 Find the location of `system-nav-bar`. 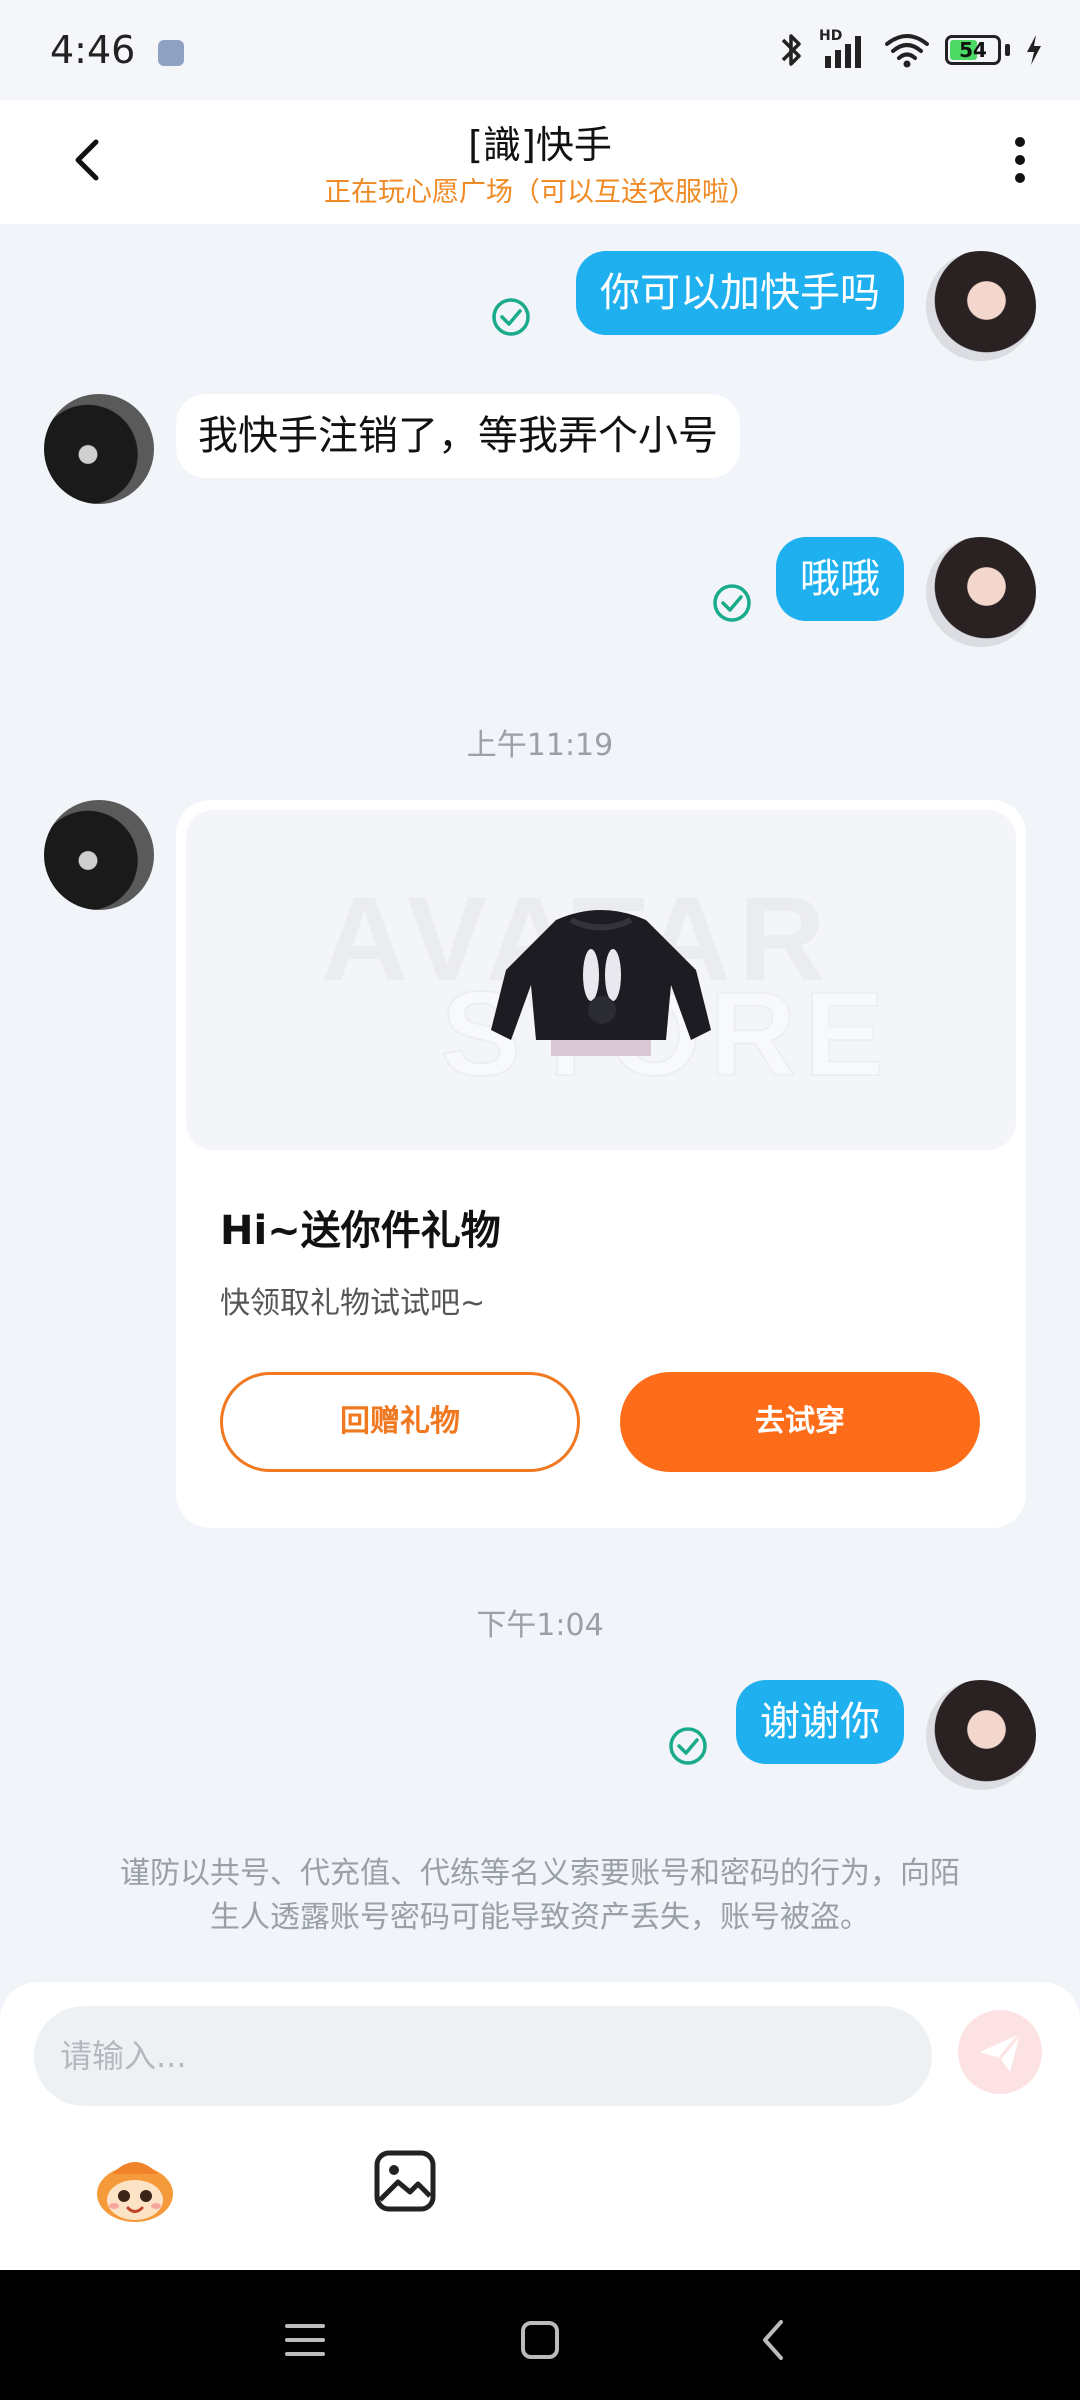

system-nav-bar is located at coordinates (540, 2335).